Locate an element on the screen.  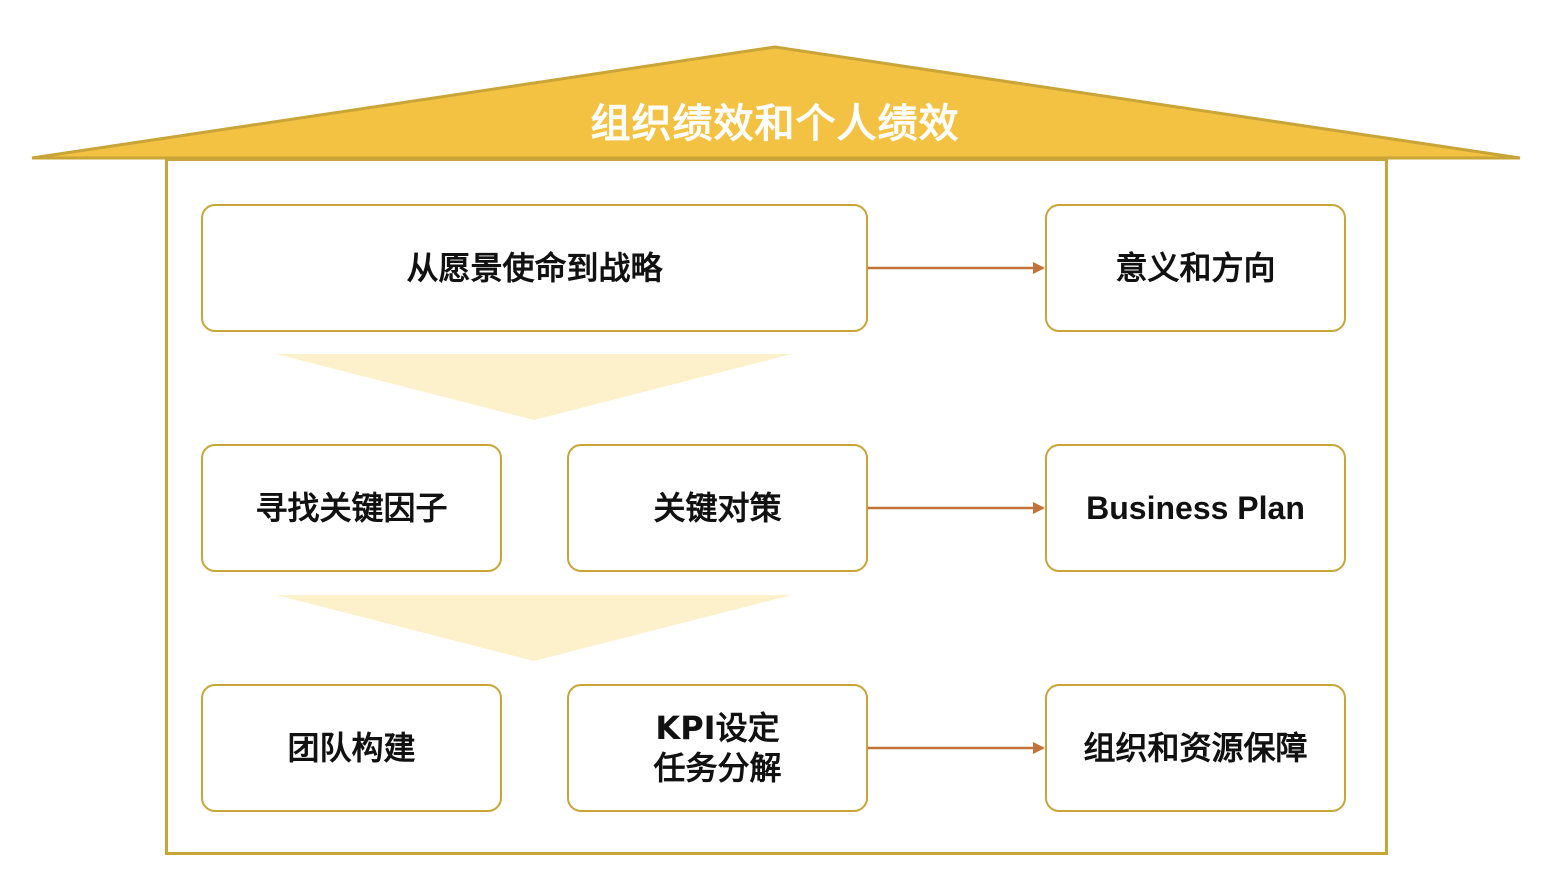
meaning-direction-box: 意义和方向 is located at coordinates (1195, 268).